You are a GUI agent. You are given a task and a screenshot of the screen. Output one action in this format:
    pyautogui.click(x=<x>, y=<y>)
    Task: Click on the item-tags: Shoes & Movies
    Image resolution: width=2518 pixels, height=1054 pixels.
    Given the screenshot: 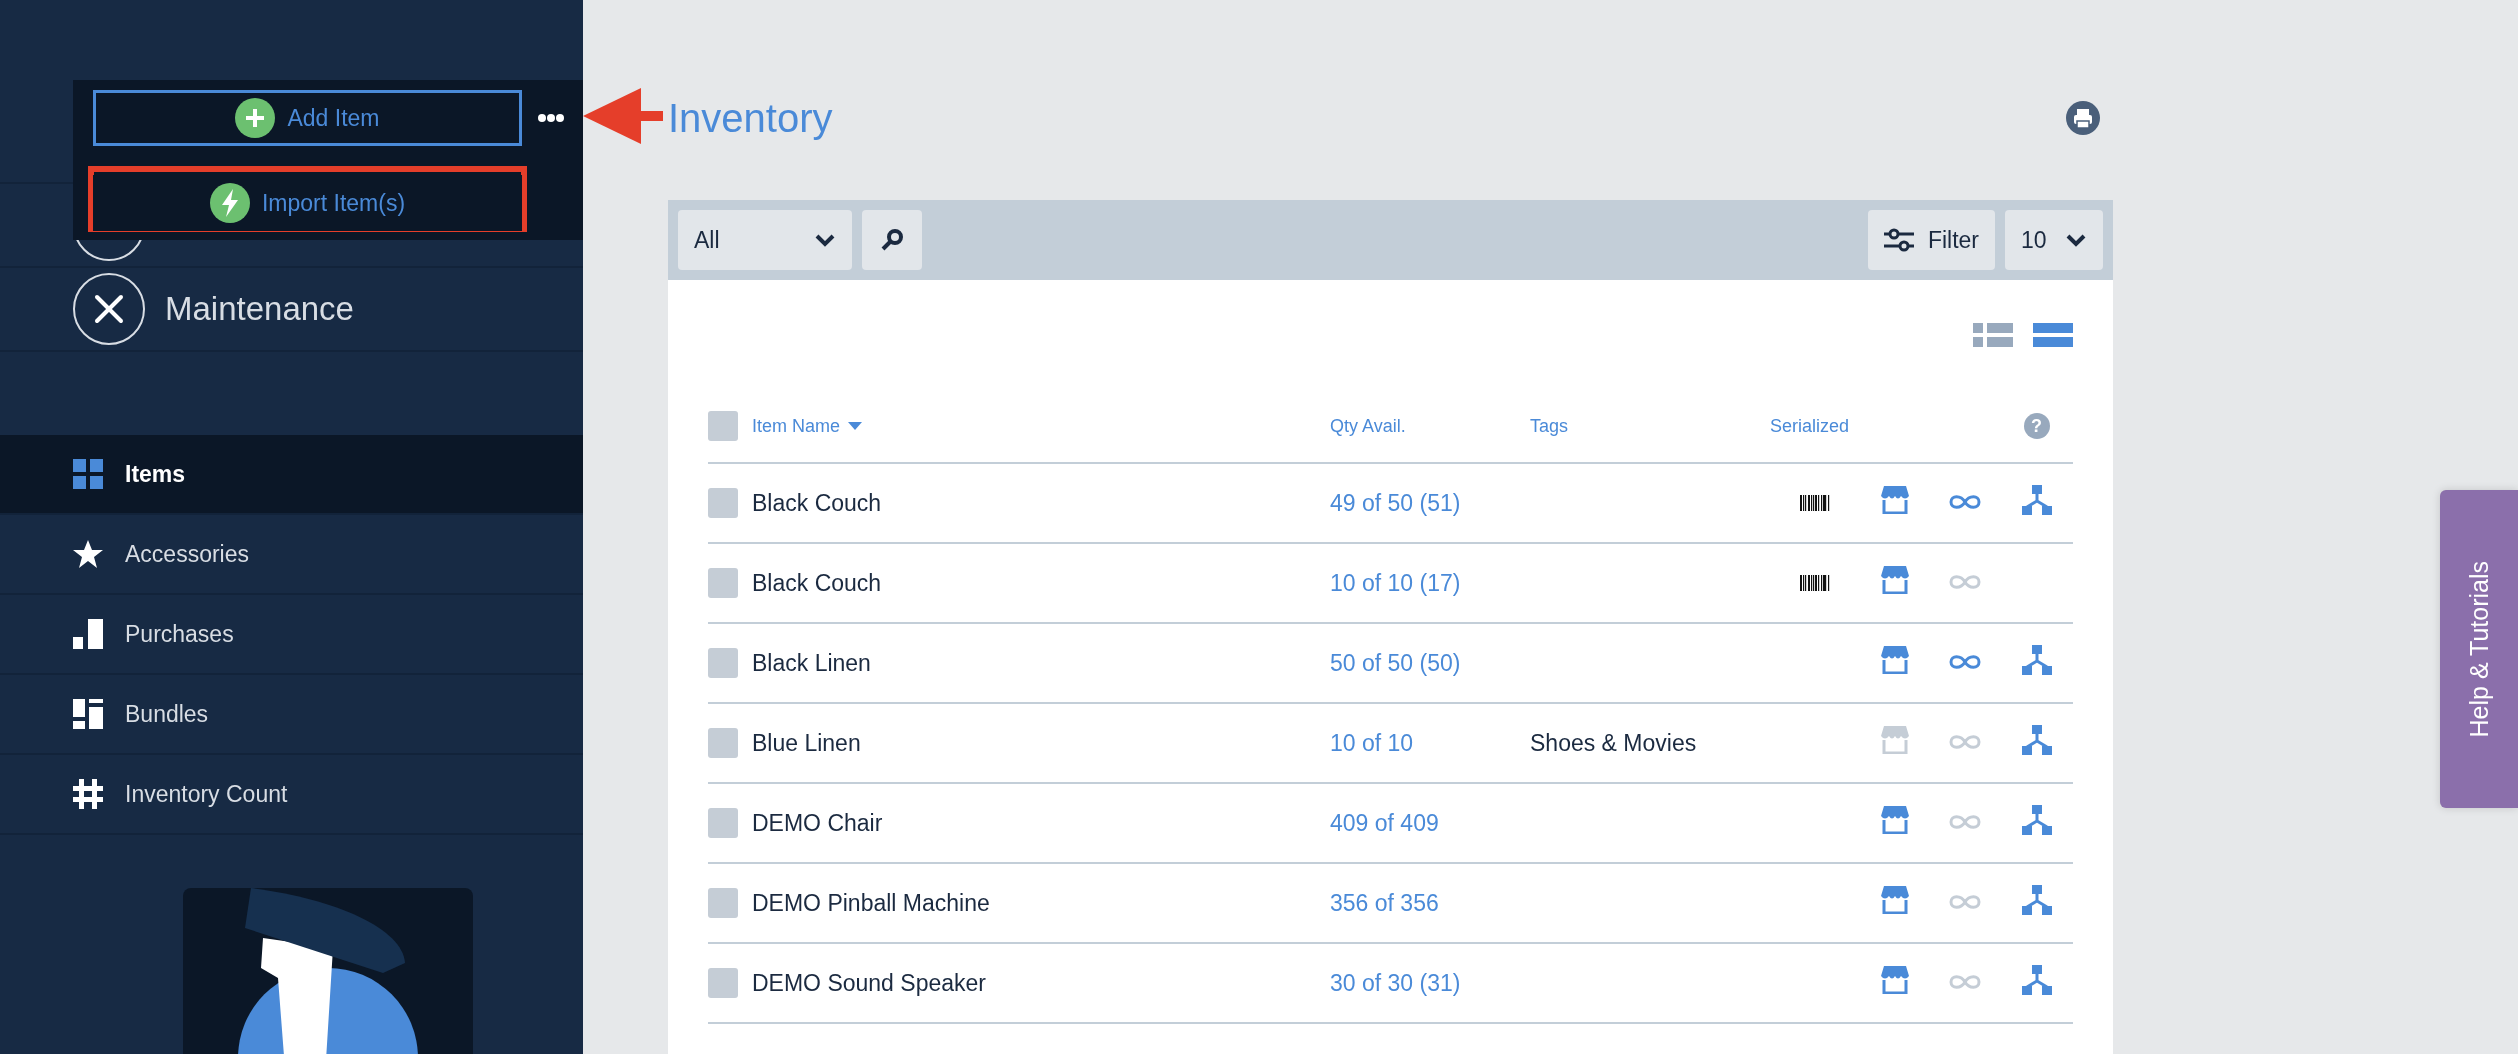 What is the action you would take?
    pyautogui.click(x=1650, y=743)
    